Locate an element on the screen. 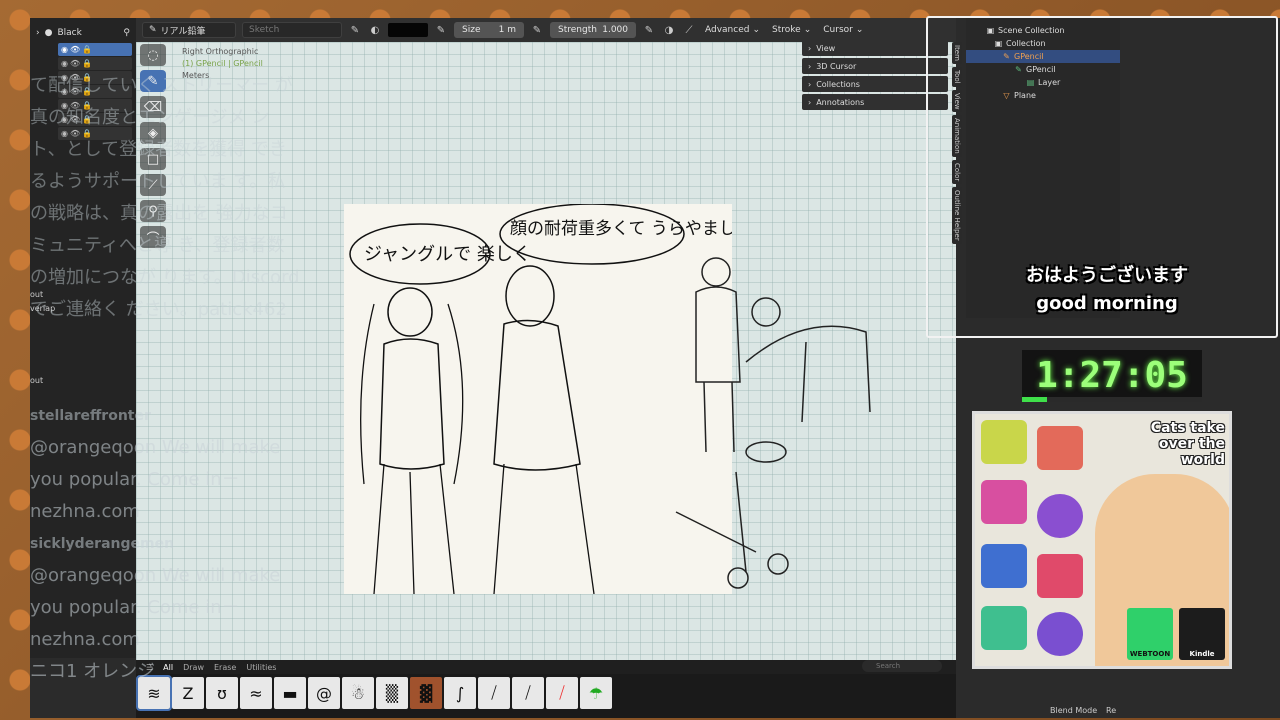 This screenshot has width=1280, height=720. layer-option-label: out is located at coordinates (37, 380).